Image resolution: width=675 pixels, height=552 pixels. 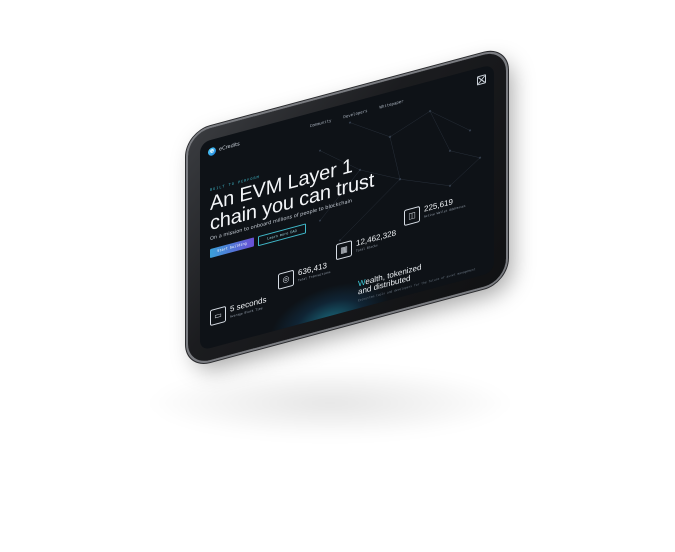 I want to click on logo-mark-icon: e, so click(x=212, y=151).